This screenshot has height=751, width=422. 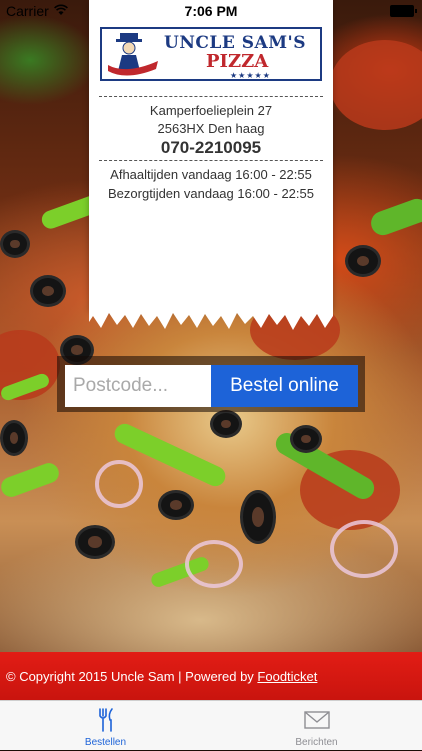 What do you see at coordinates (105, 742) in the screenshot?
I see `tab-bestellen-label: Bestellen` at bounding box center [105, 742].